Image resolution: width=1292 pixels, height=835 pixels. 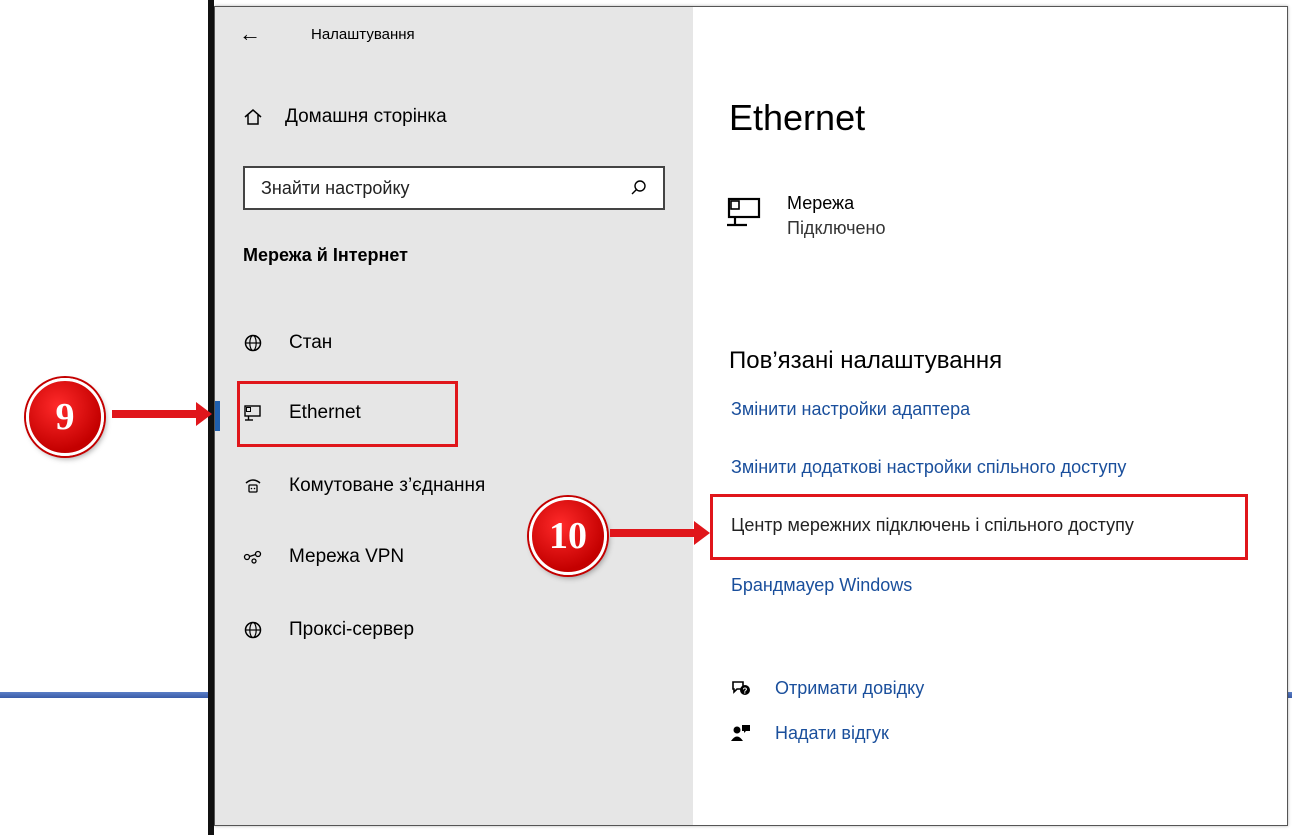 I want to click on globe-status-icon, so click(x=253, y=343).